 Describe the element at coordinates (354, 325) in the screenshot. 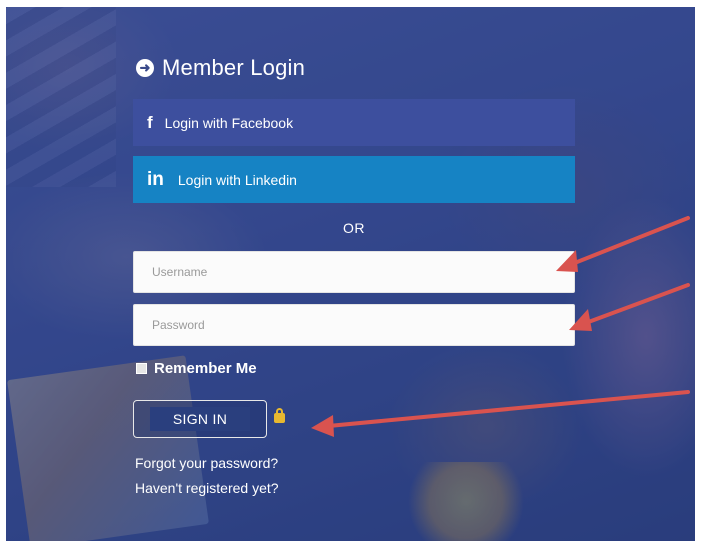

I see `password-field` at that location.